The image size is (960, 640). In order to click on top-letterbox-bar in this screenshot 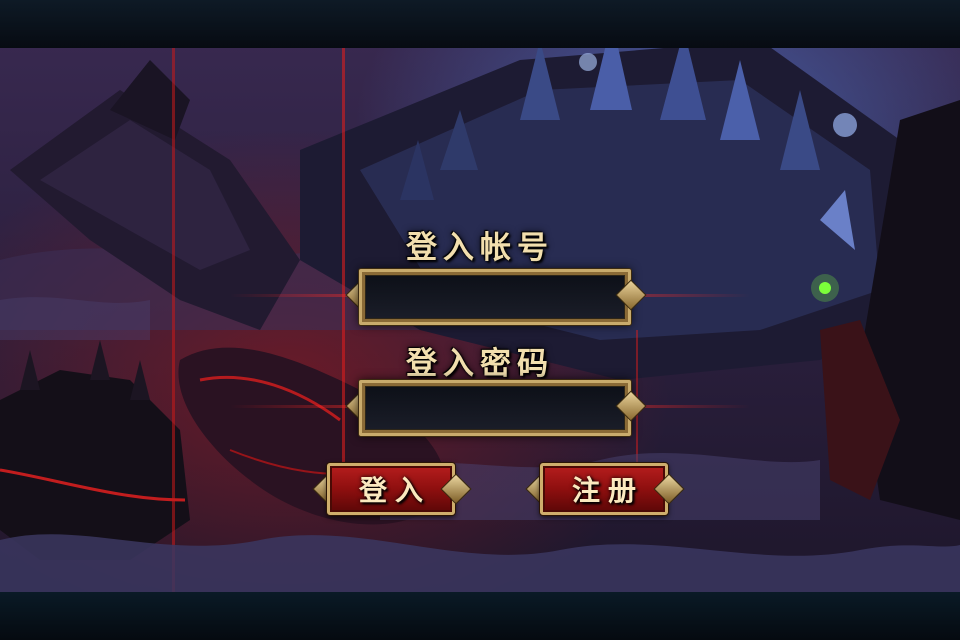, I will do `click(480, 24)`.